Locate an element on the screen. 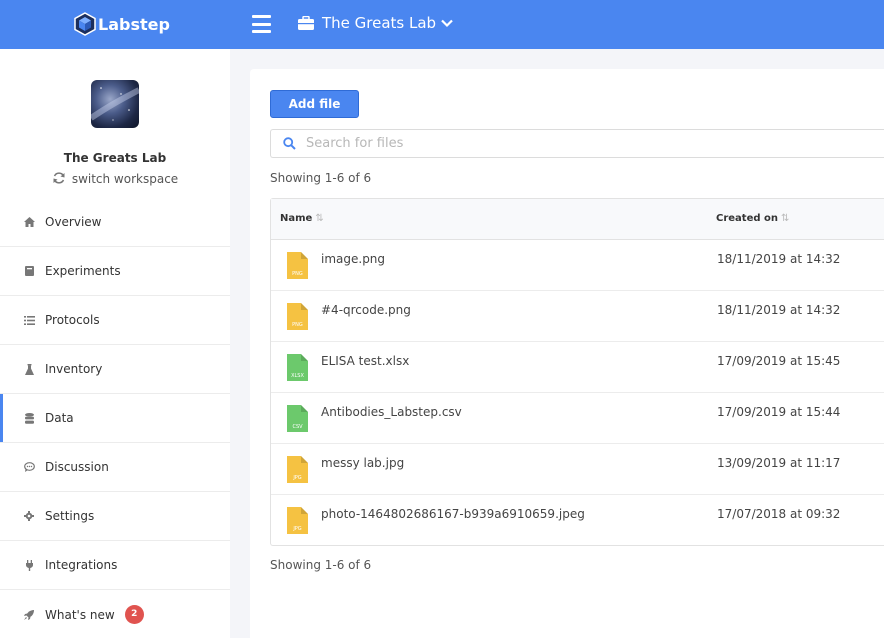 The width and height of the screenshot is (884, 638). menu-toggle-button is located at coordinates (261, 24).